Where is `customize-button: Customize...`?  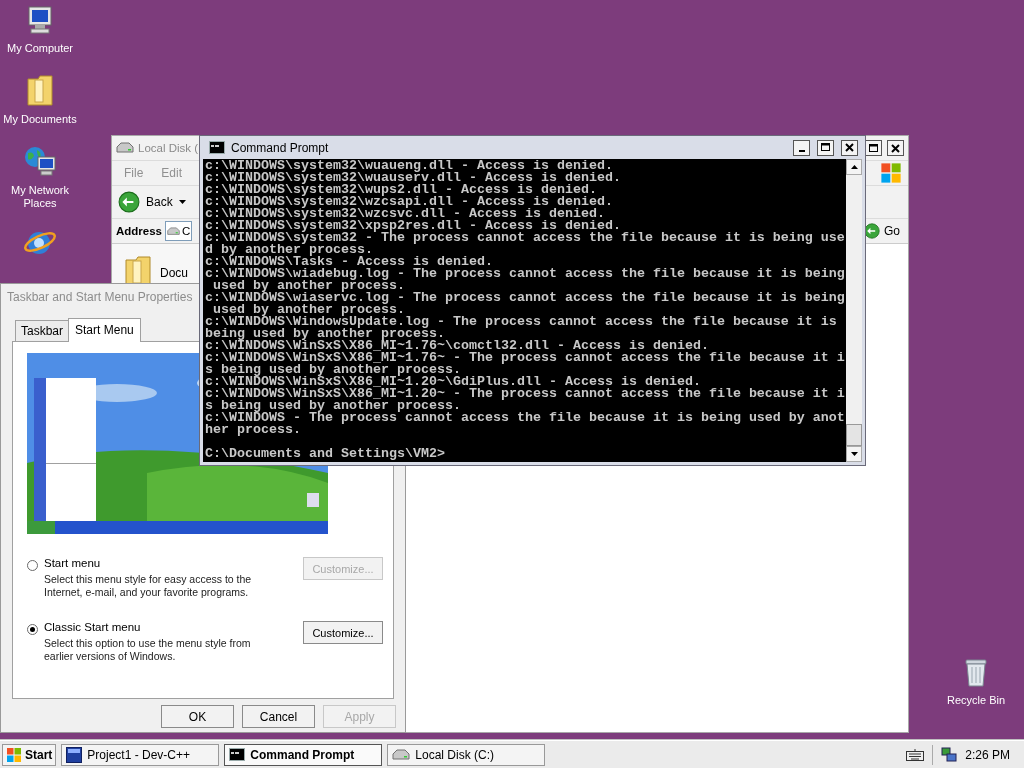
customize-button: Customize... is located at coordinates (343, 632).